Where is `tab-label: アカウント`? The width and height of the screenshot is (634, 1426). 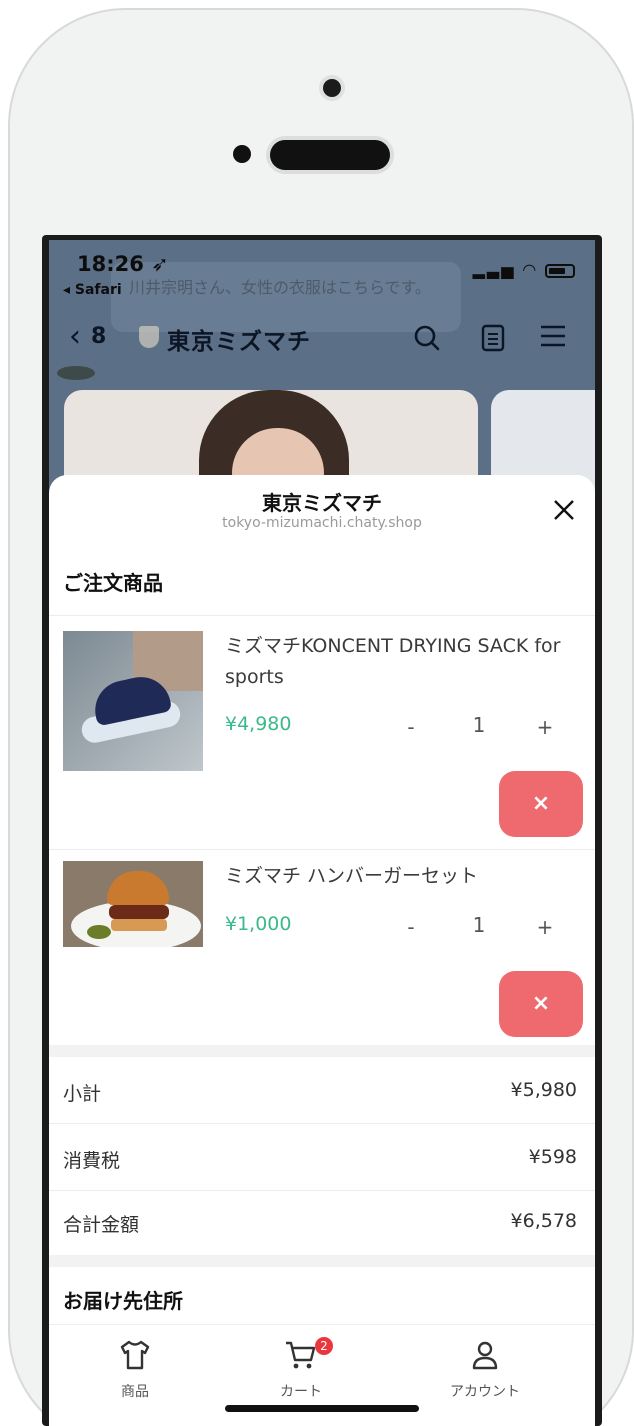 tab-label: アカウント is located at coordinates (485, 1392).